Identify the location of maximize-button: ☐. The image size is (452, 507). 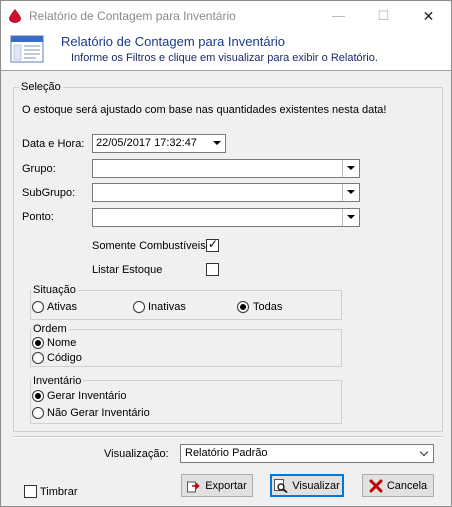
(383, 16).